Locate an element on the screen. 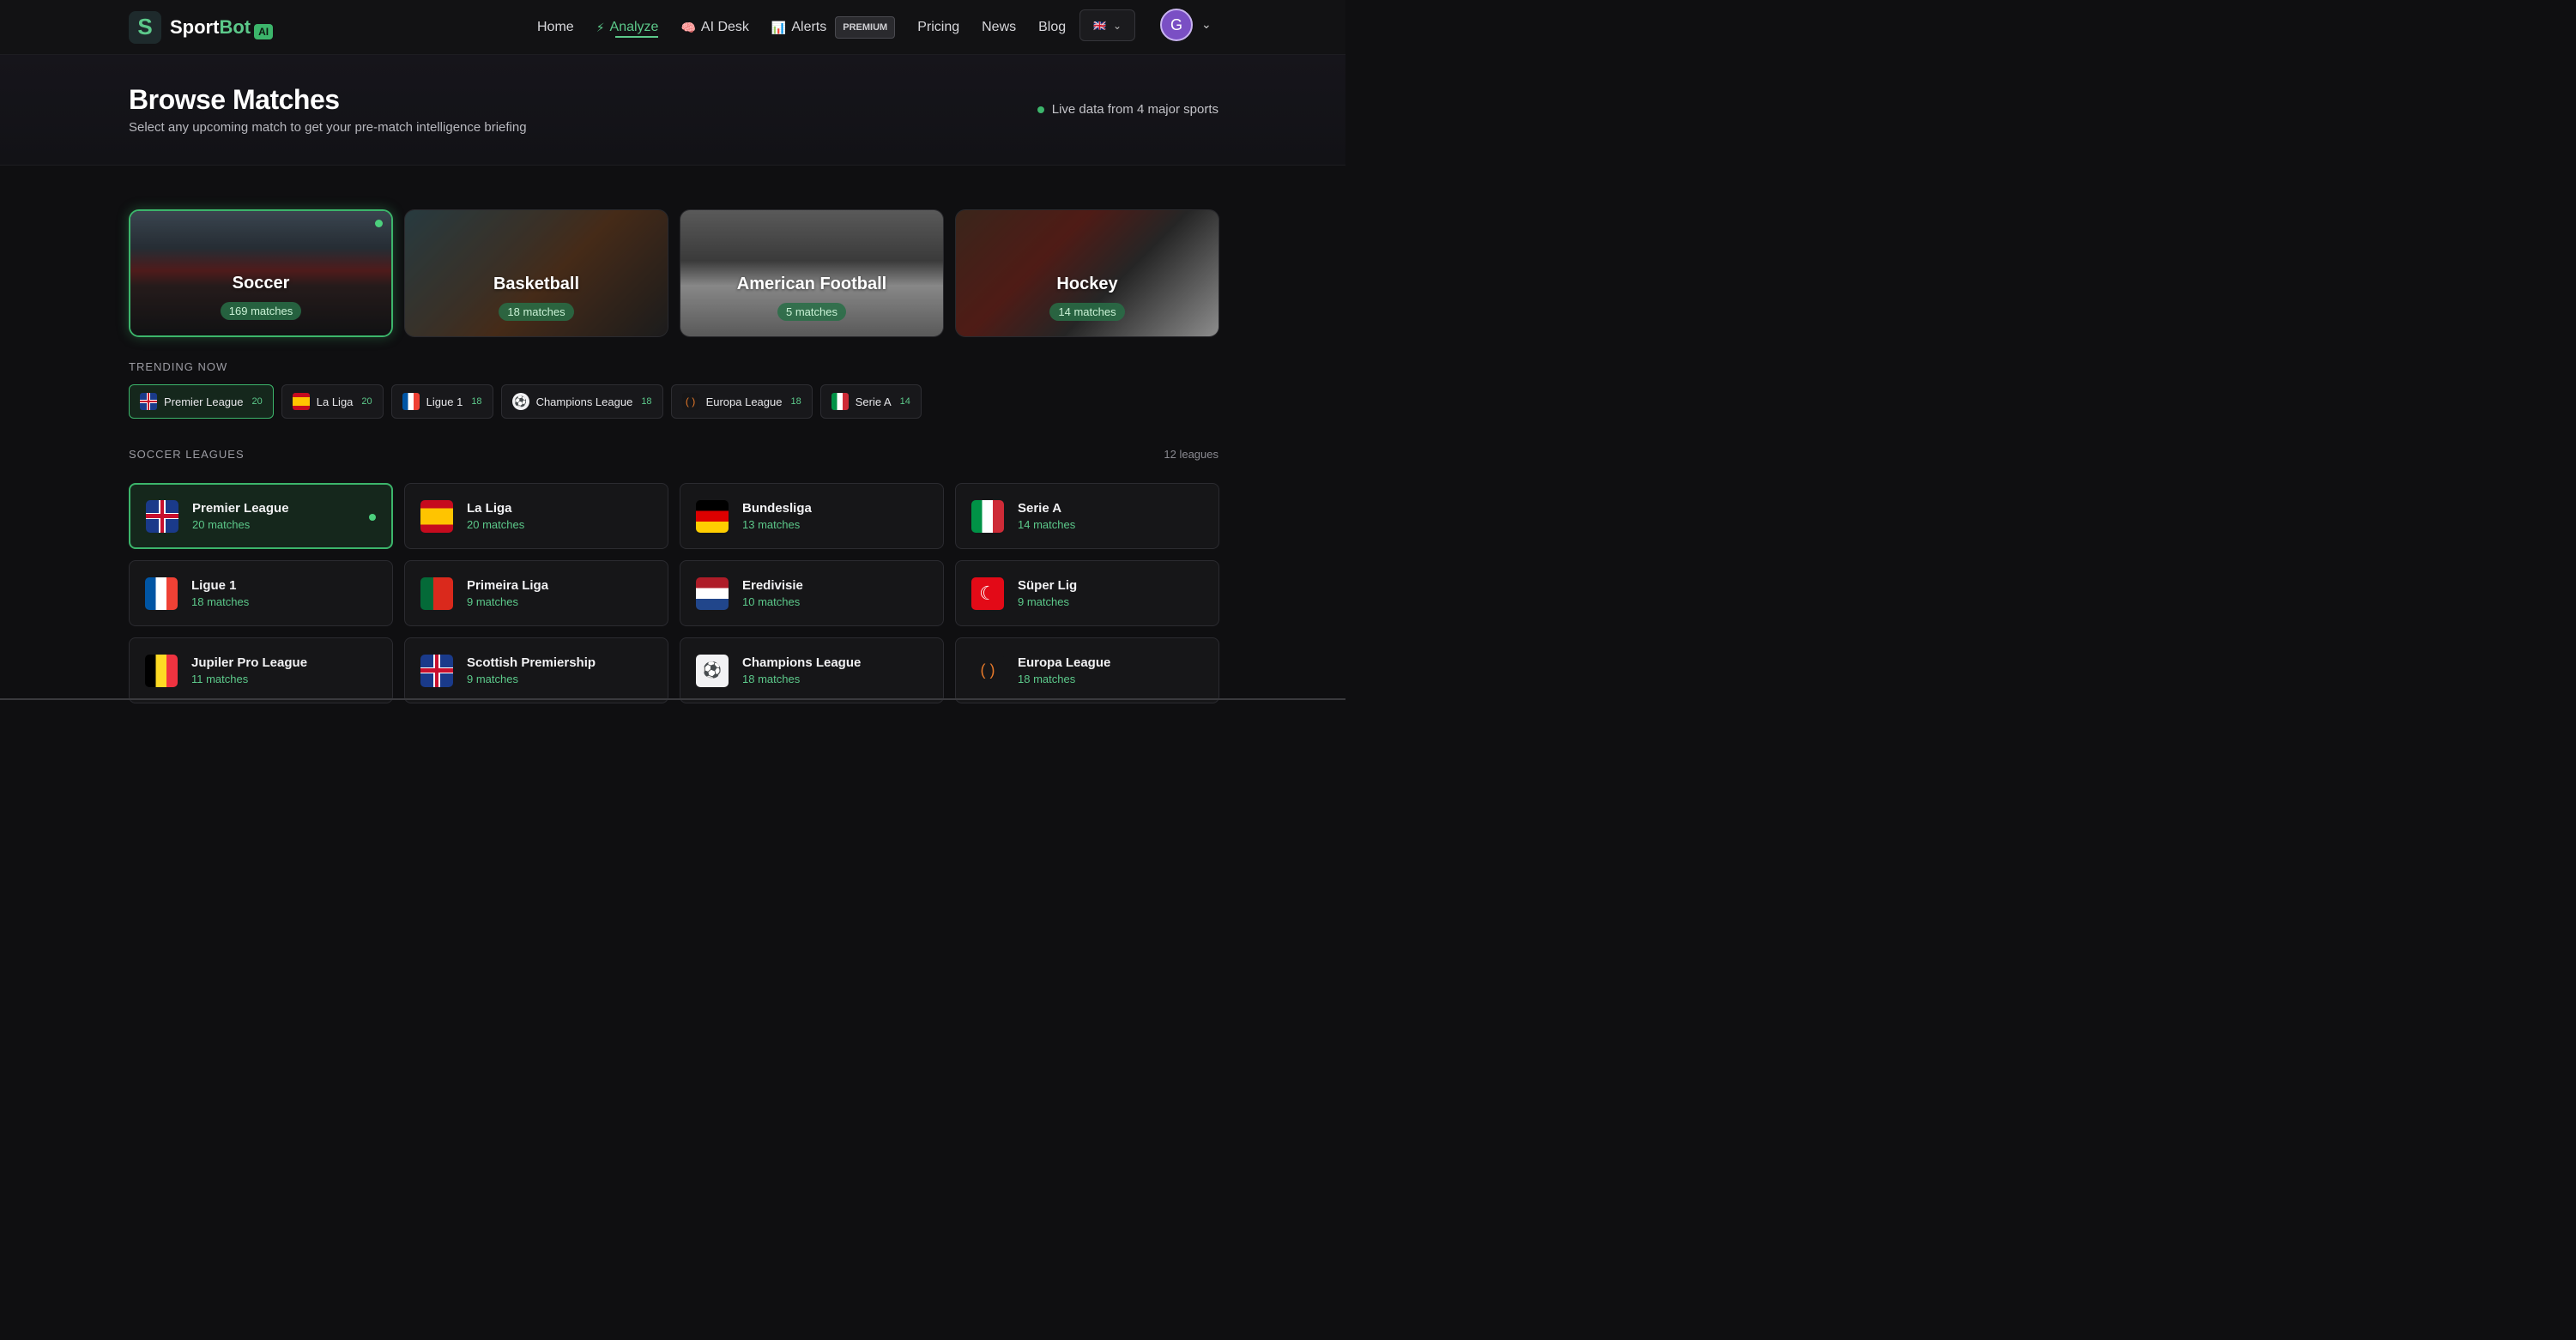 Image resolution: width=2576 pixels, height=1340 pixels. nav-pricing-label: Pricing is located at coordinates (939, 27).